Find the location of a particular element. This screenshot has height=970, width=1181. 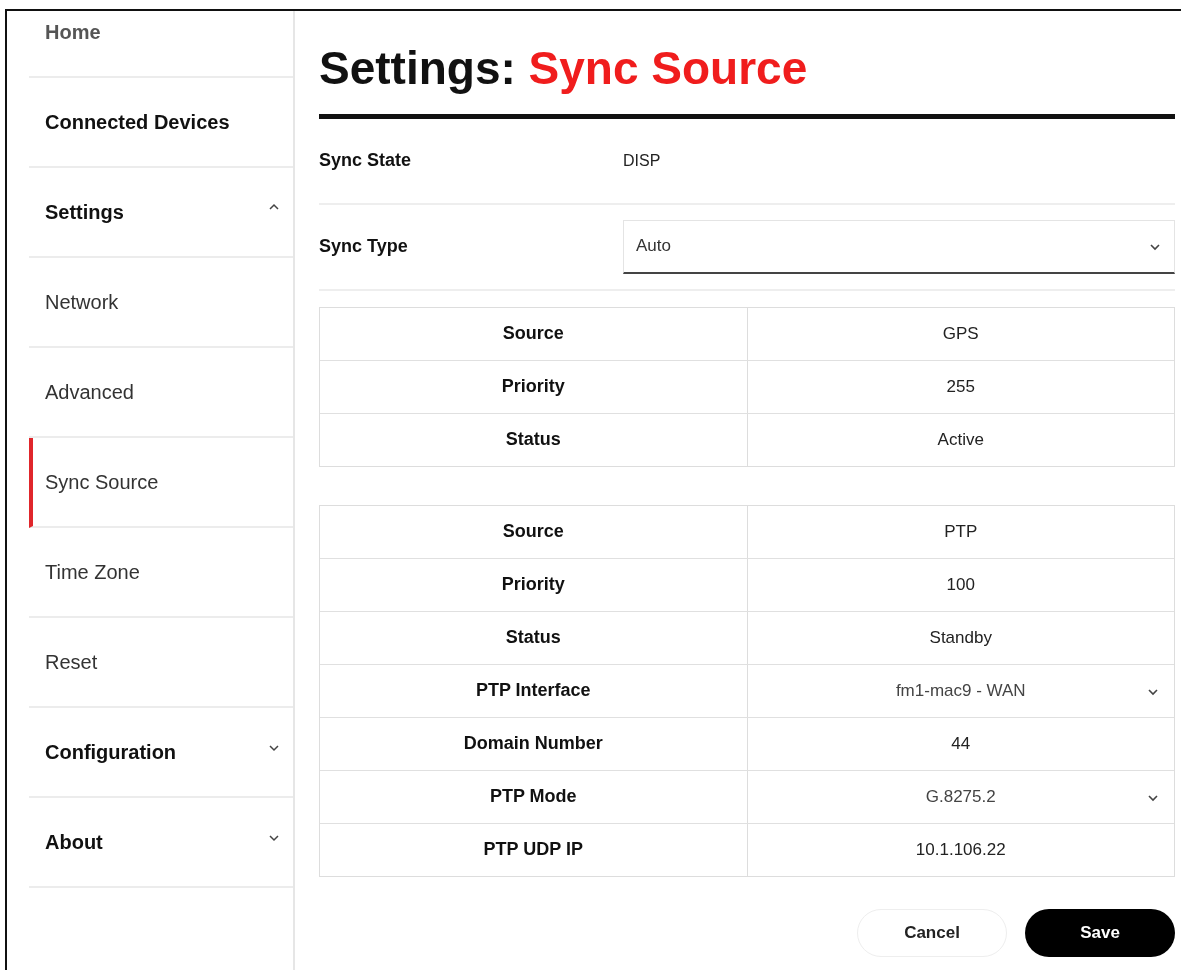

dropdown-cell: fm1-mac9 - WAN is located at coordinates (960, 690).